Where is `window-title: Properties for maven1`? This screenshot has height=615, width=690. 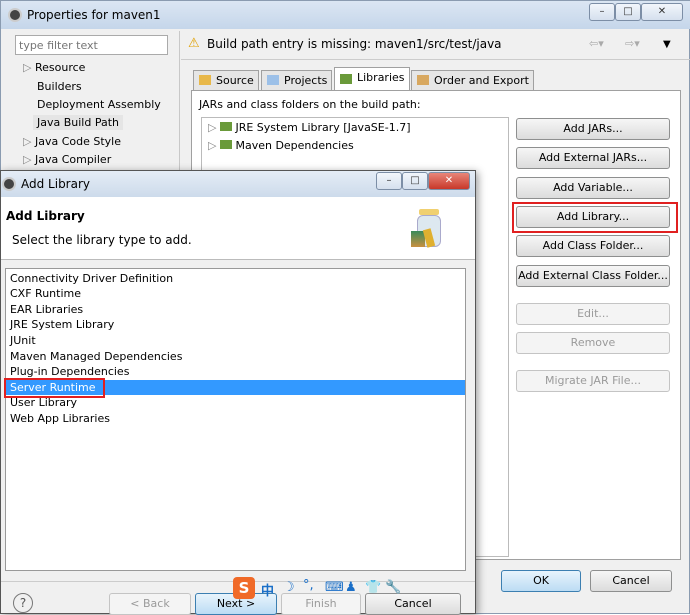
window-title: Properties for maven1 is located at coordinates (94, 15).